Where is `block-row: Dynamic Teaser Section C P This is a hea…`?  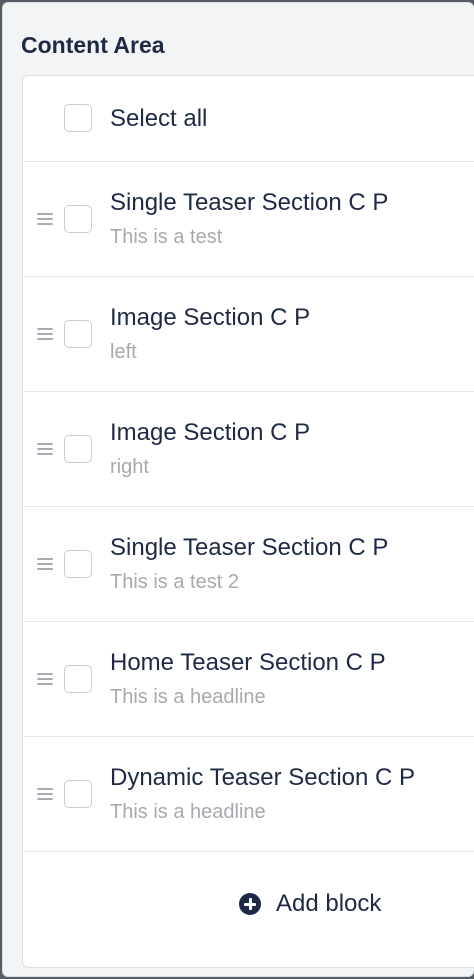
block-row: Dynamic Teaser Section C P This is a hea… is located at coordinates (248, 794).